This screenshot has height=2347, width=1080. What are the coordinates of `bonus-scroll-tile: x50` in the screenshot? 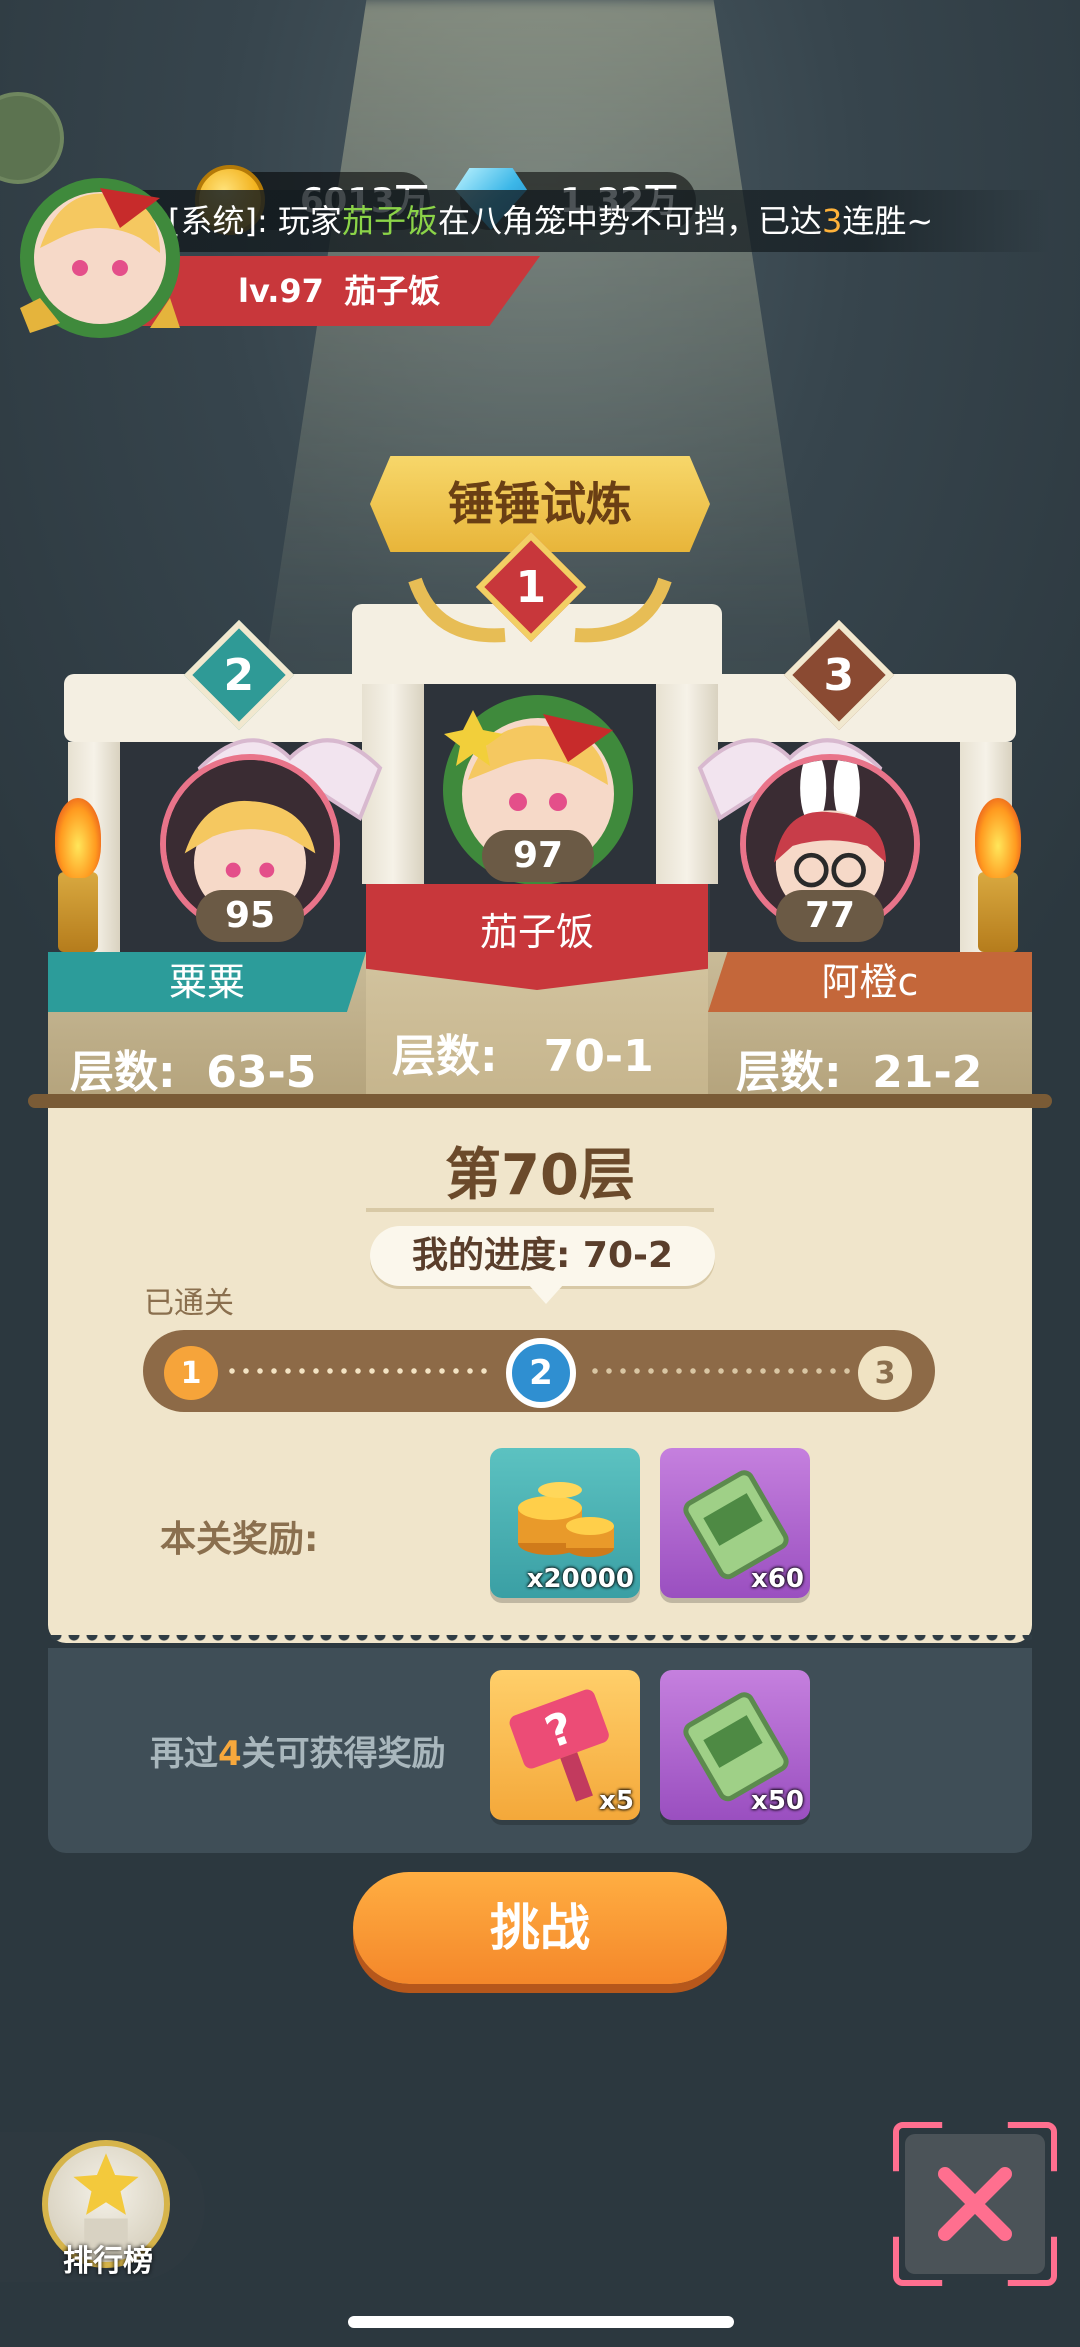 It's located at (735, 1745).